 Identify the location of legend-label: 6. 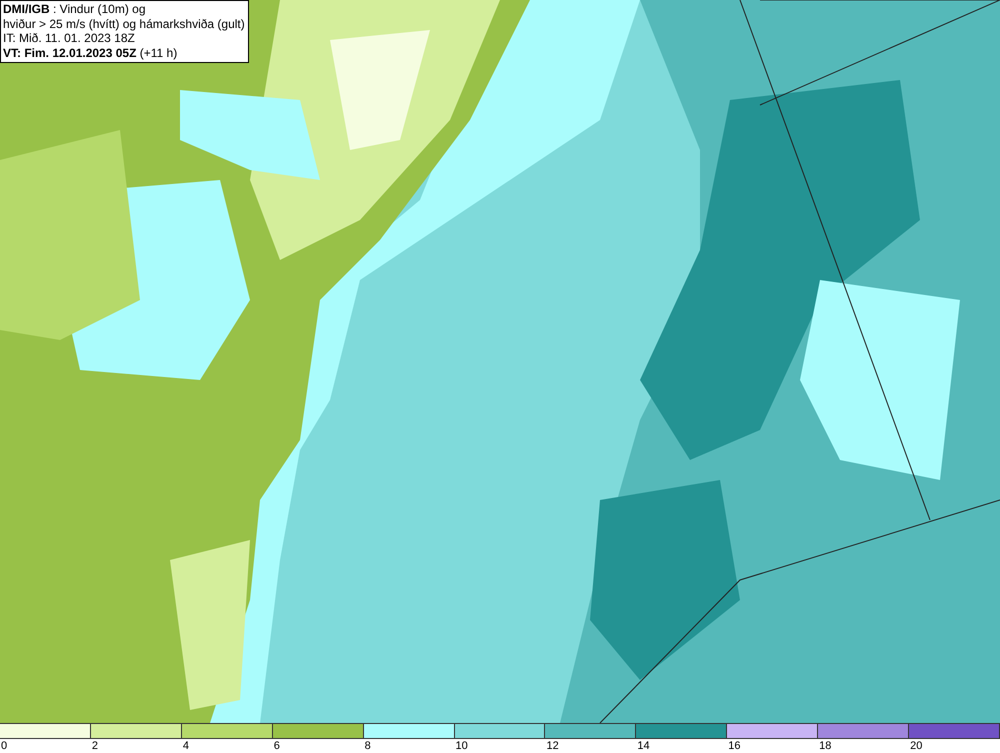
(276, 746).